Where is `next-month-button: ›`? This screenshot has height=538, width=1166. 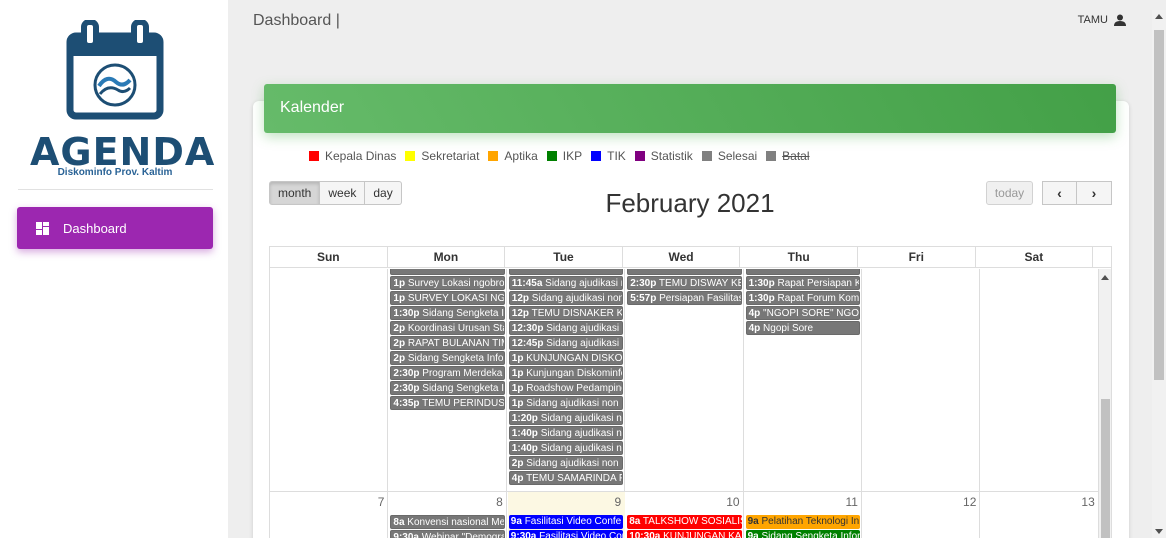 next-month-button: › is located at coordinates (1094, 193).